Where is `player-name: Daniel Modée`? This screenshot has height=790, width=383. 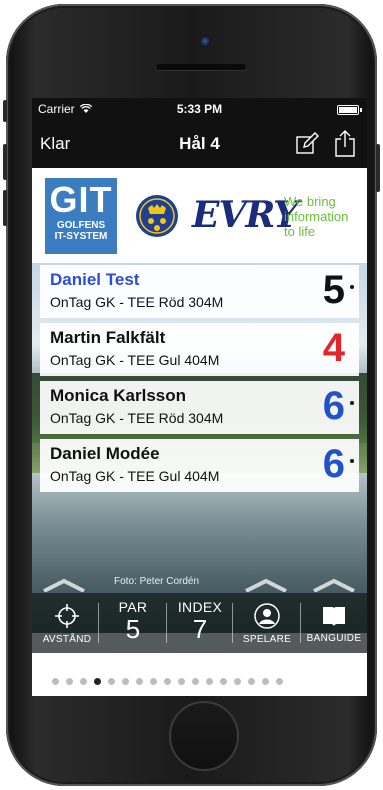 player-name: Daniel Modée is located at coordinates (105, 453).